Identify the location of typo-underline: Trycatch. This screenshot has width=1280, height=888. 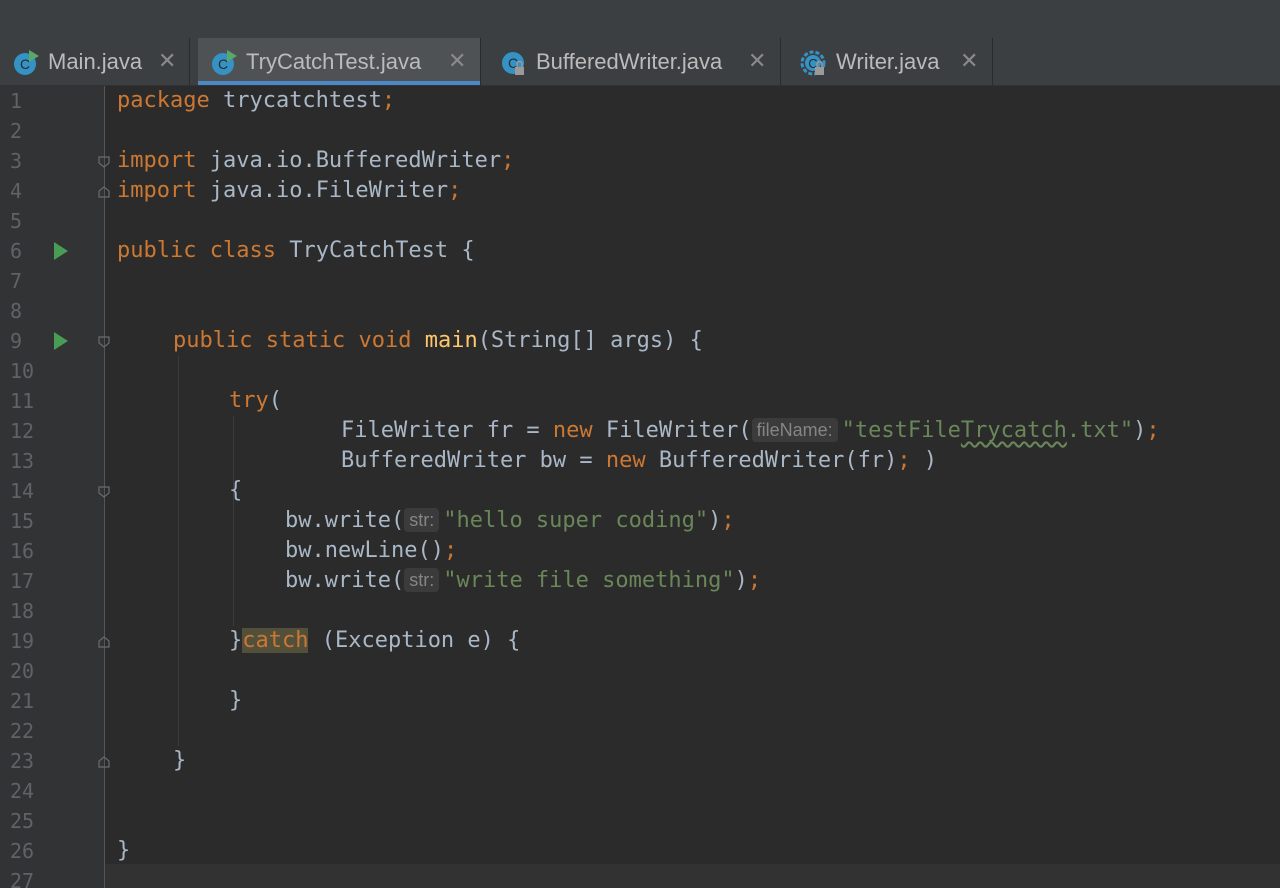
(1013, 430).